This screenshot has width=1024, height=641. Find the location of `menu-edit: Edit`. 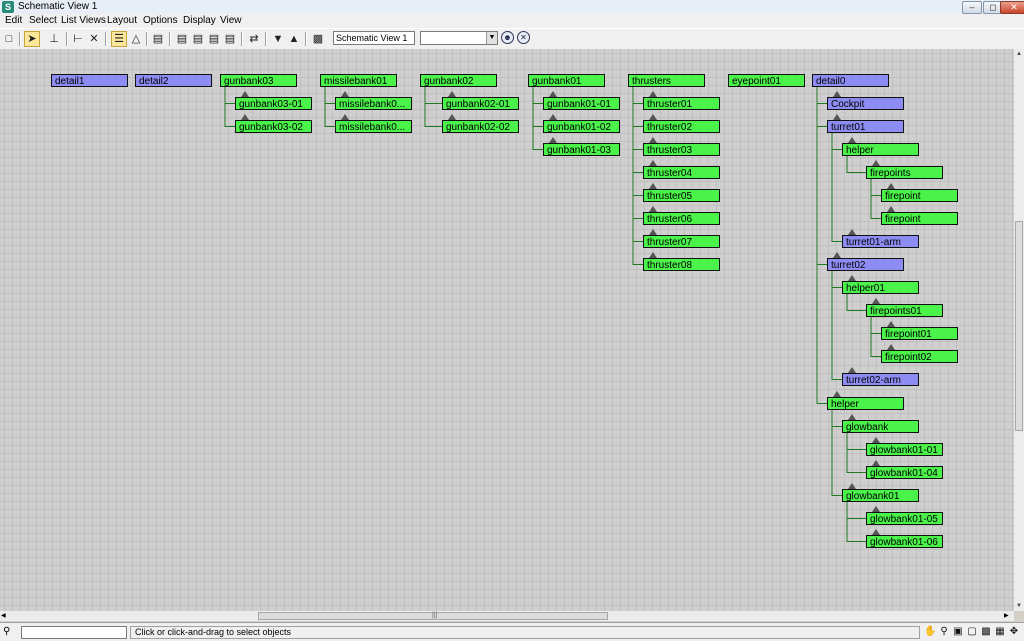

menu-edit: Edit is located at coordinates (13, 20).